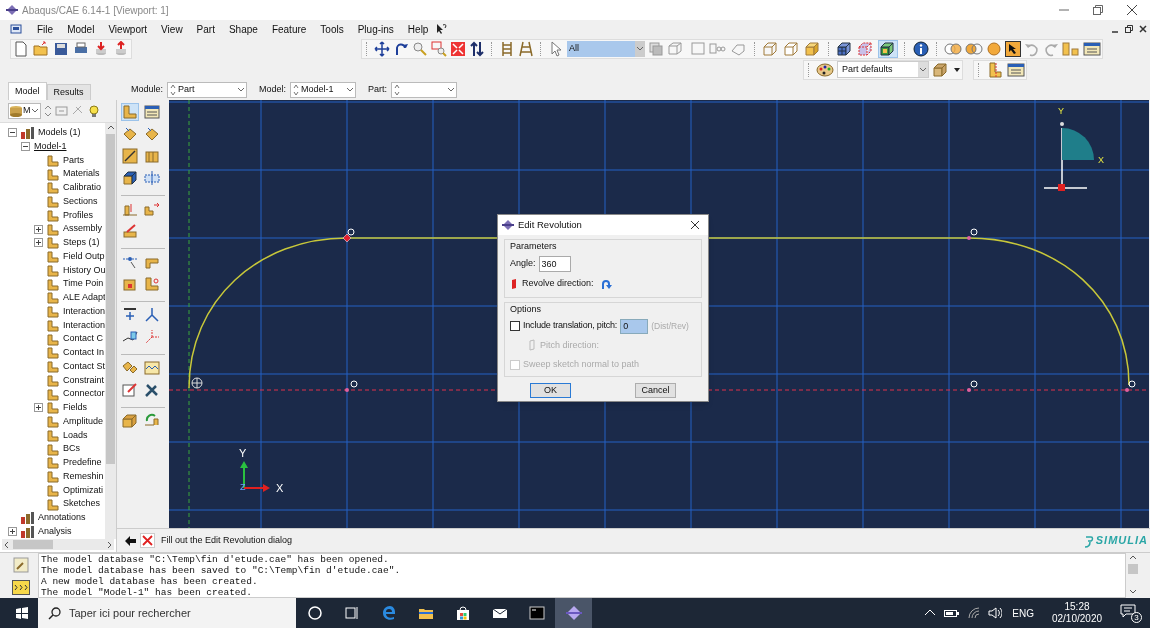 Image resolution: width=1150 pixels, height=628 pixels. What do you see at coordinates (130, 284) in the screenshot?
I see `block-icon` at bounding box center [130, 284].